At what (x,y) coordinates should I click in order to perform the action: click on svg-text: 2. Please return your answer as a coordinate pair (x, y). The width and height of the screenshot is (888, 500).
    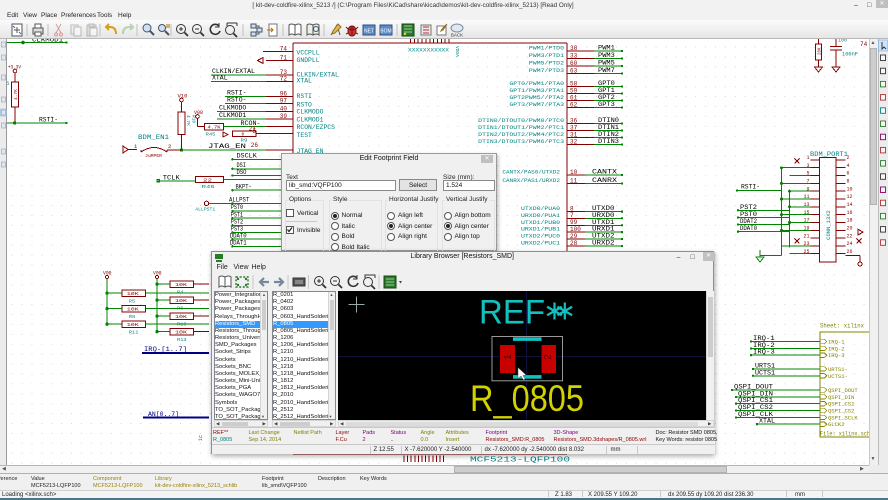
    Looking at the image, I should click on (548, 357).